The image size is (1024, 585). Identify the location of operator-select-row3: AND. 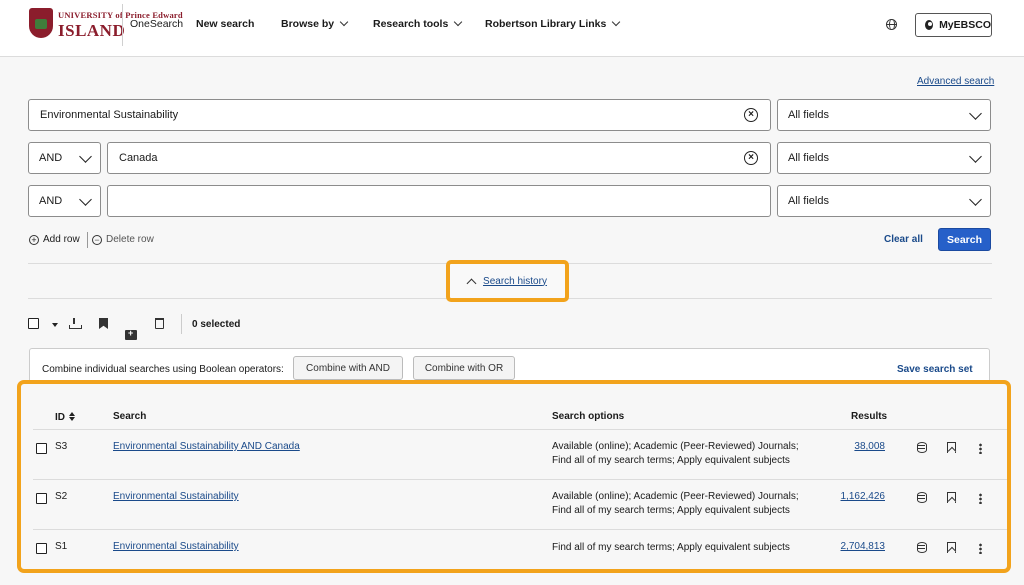
(64, 201).